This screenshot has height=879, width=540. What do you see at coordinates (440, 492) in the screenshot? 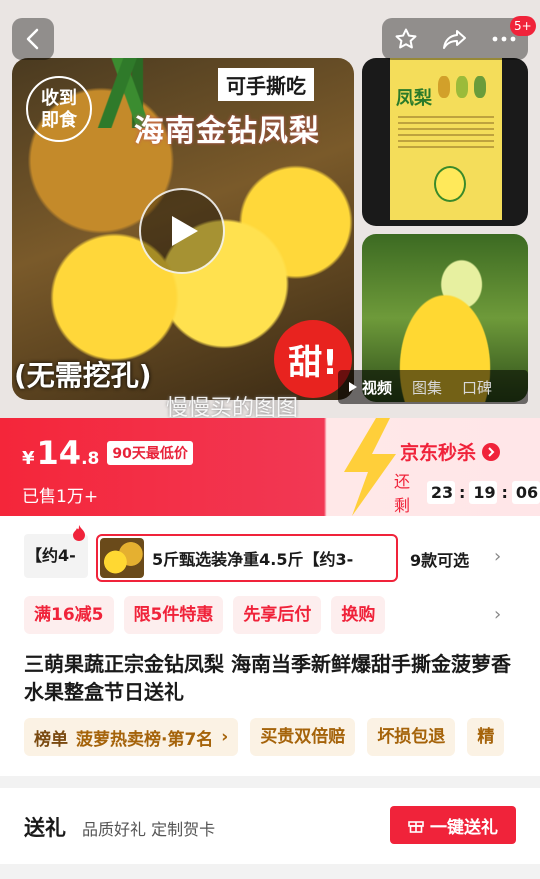
I see `countdown-hours: 23` at bounding box center [440, 492].